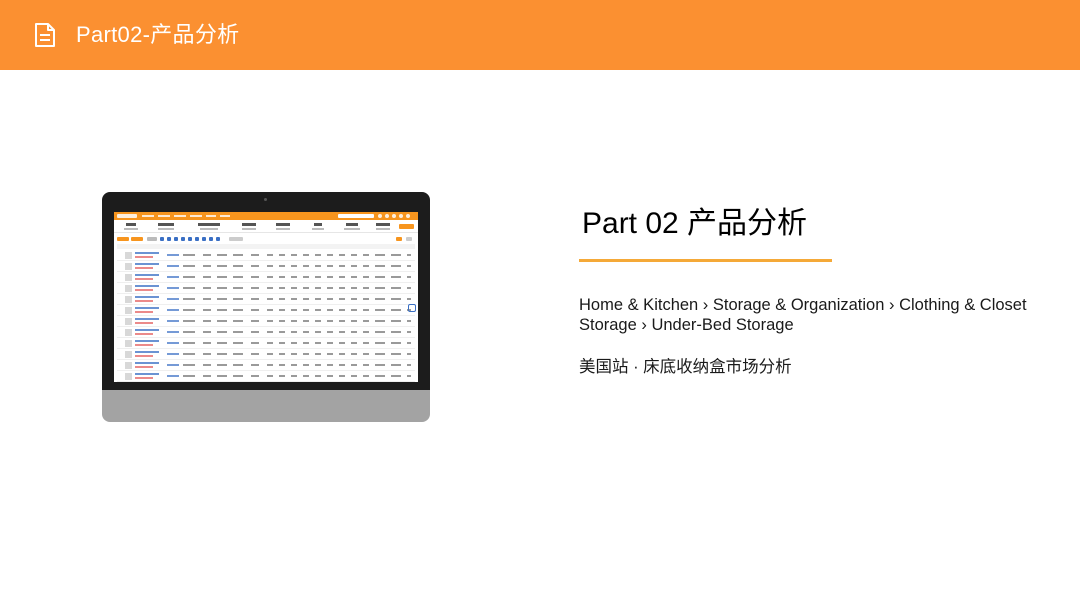  Describe the element at coordinates (265, 199) in the screenshot. I see `camera-dot` at that location.